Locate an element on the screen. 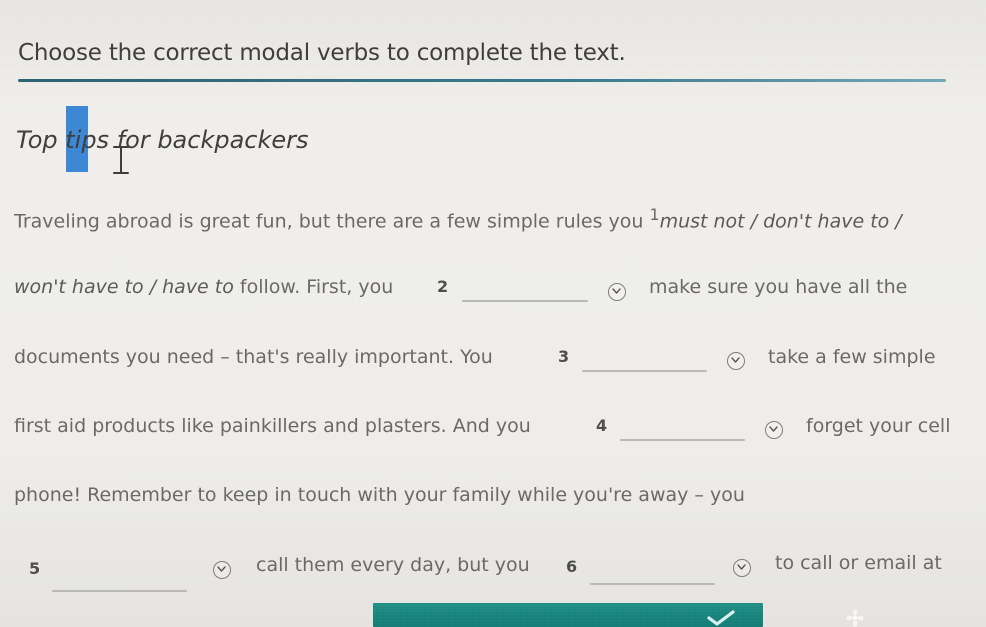 This screenshot has height=627, width=986. gap-4-after-text: forget your cell is located at coordinates (878, 426).